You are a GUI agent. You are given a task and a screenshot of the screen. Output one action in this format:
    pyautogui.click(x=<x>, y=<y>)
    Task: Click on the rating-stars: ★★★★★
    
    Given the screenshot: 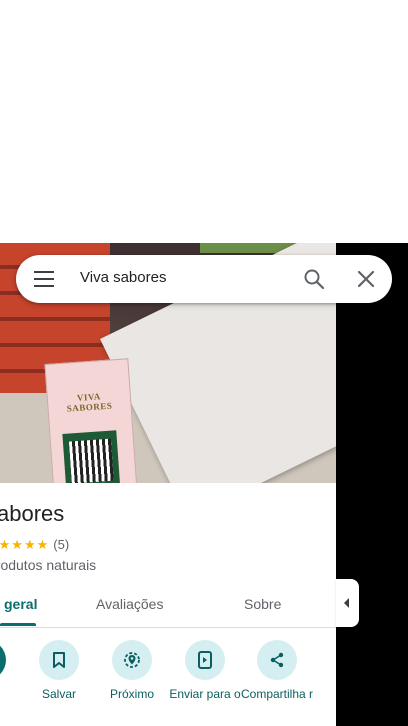 What is the action you would take?
    pyautogui.click(x=25, y=544)
    